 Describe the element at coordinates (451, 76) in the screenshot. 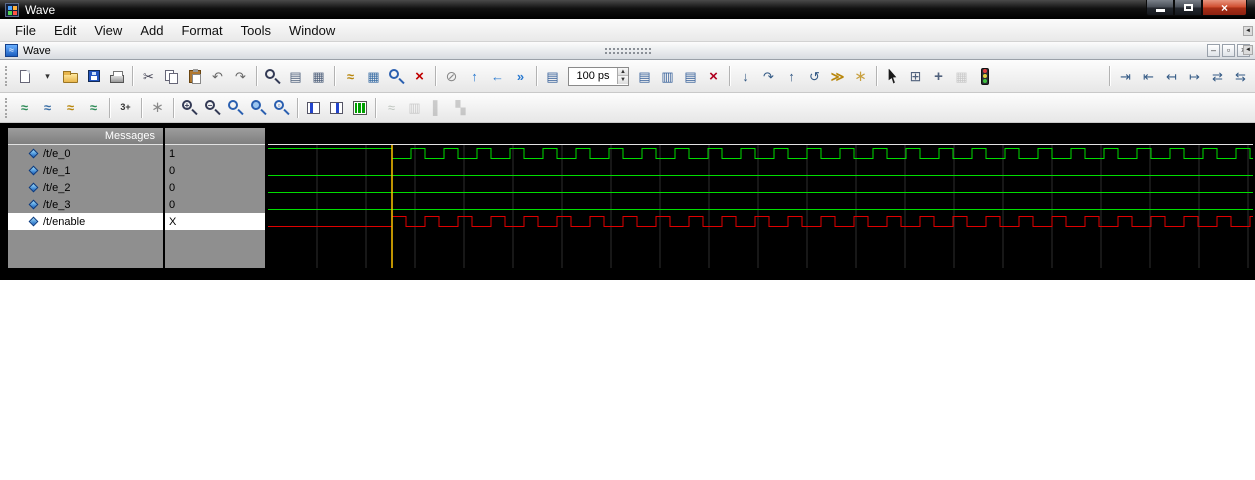

I see `no-force-icon: ⊘` at that location.